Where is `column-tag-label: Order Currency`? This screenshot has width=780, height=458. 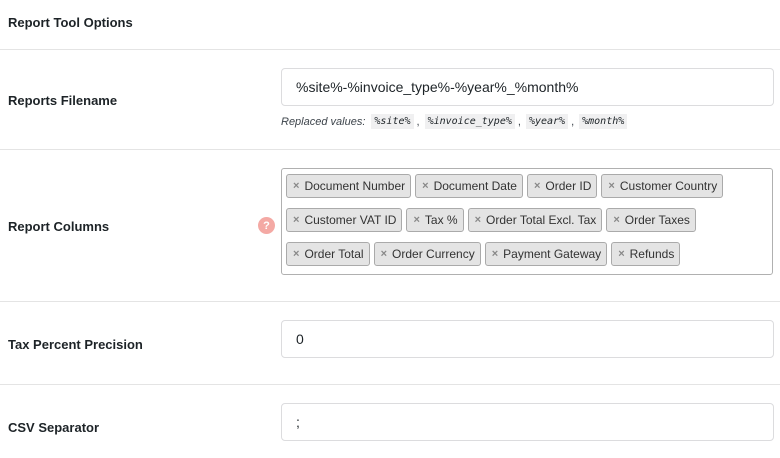 column-tag-label: Order Currency is located at coordinates (433, 254).